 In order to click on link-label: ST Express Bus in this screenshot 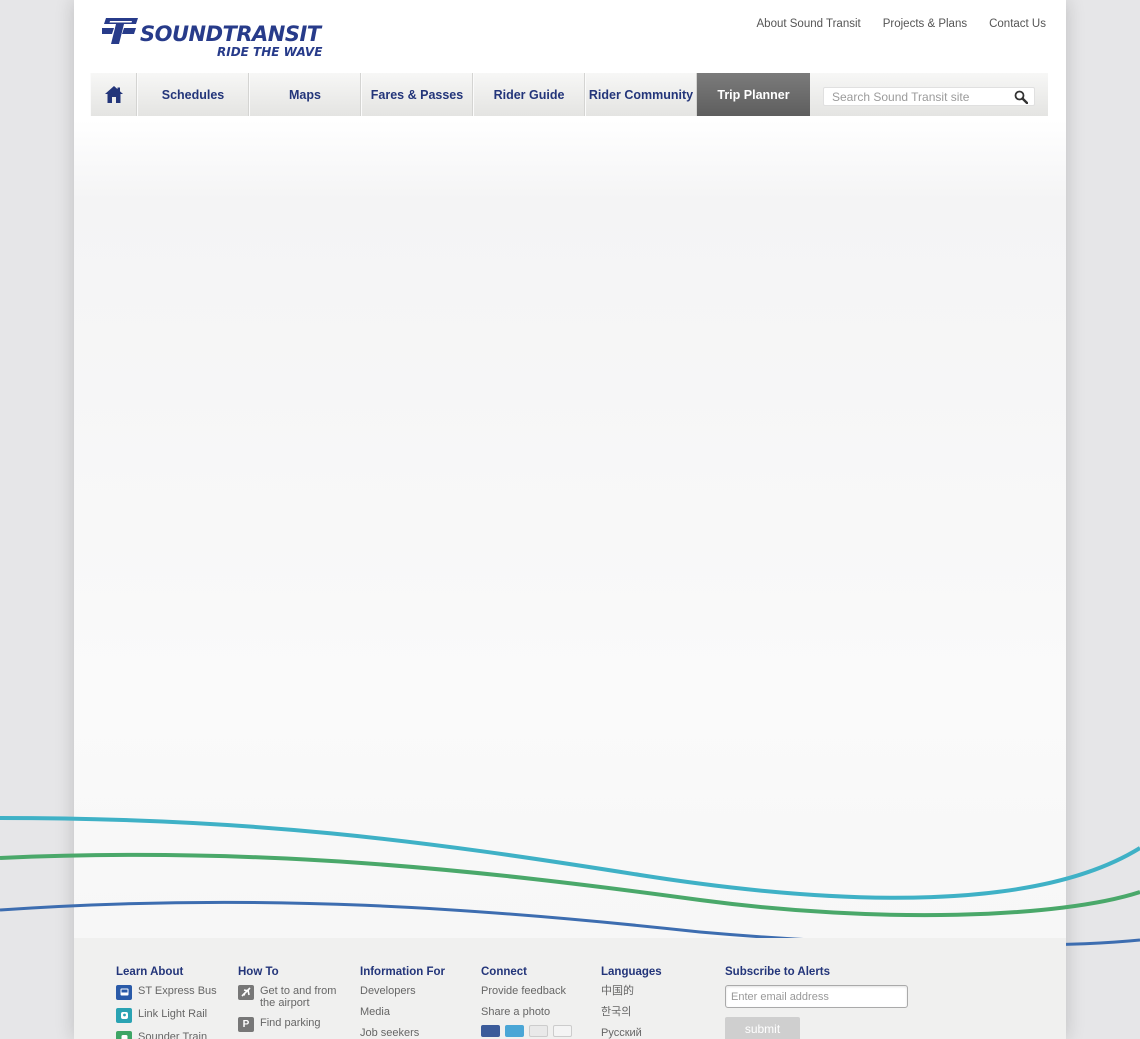, I will do `click(177, 991)`.